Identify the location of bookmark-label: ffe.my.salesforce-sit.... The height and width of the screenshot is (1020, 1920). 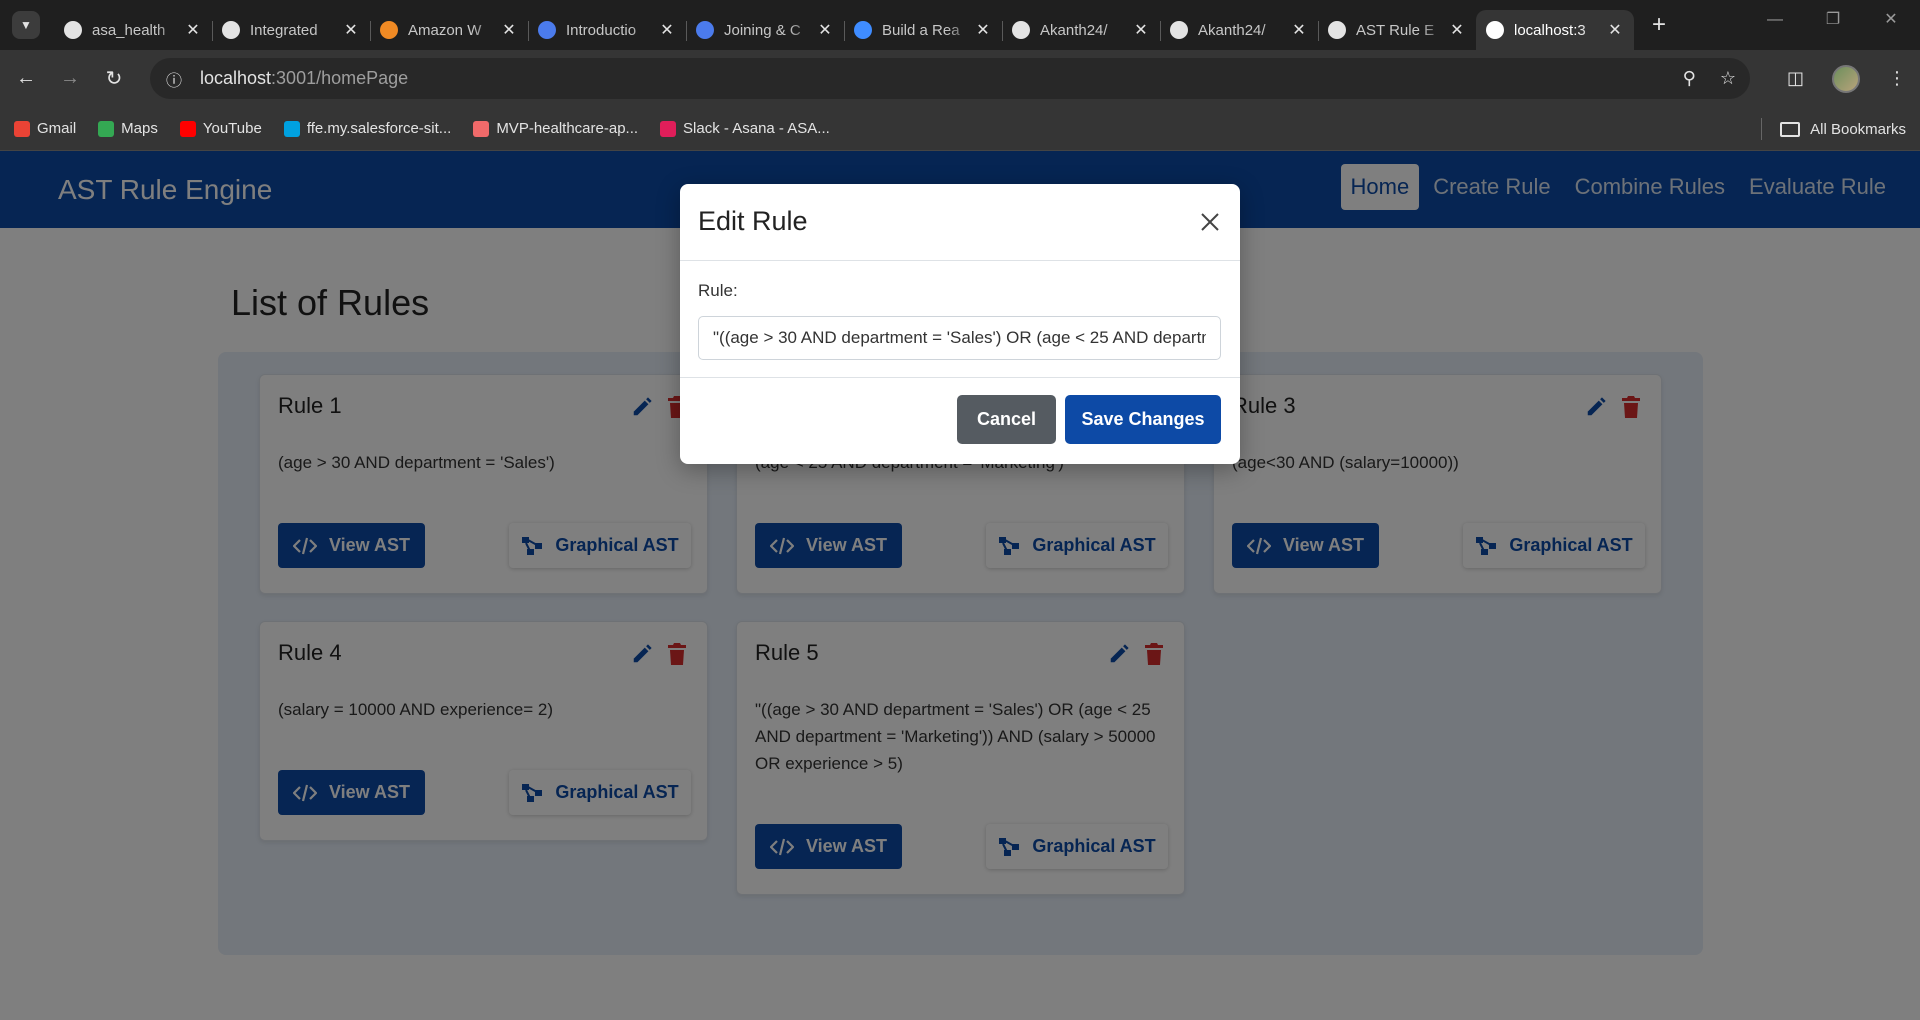
(379, 128).